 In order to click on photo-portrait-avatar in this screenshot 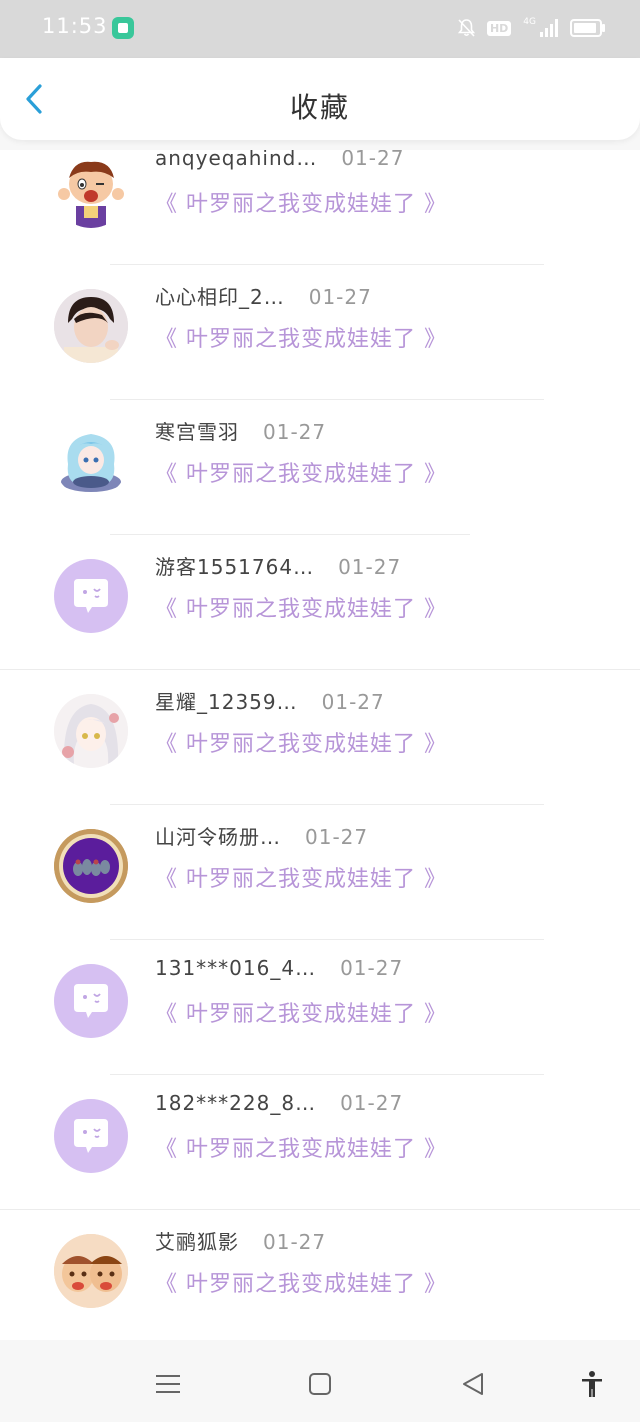, I will do `click(91, 326)`.